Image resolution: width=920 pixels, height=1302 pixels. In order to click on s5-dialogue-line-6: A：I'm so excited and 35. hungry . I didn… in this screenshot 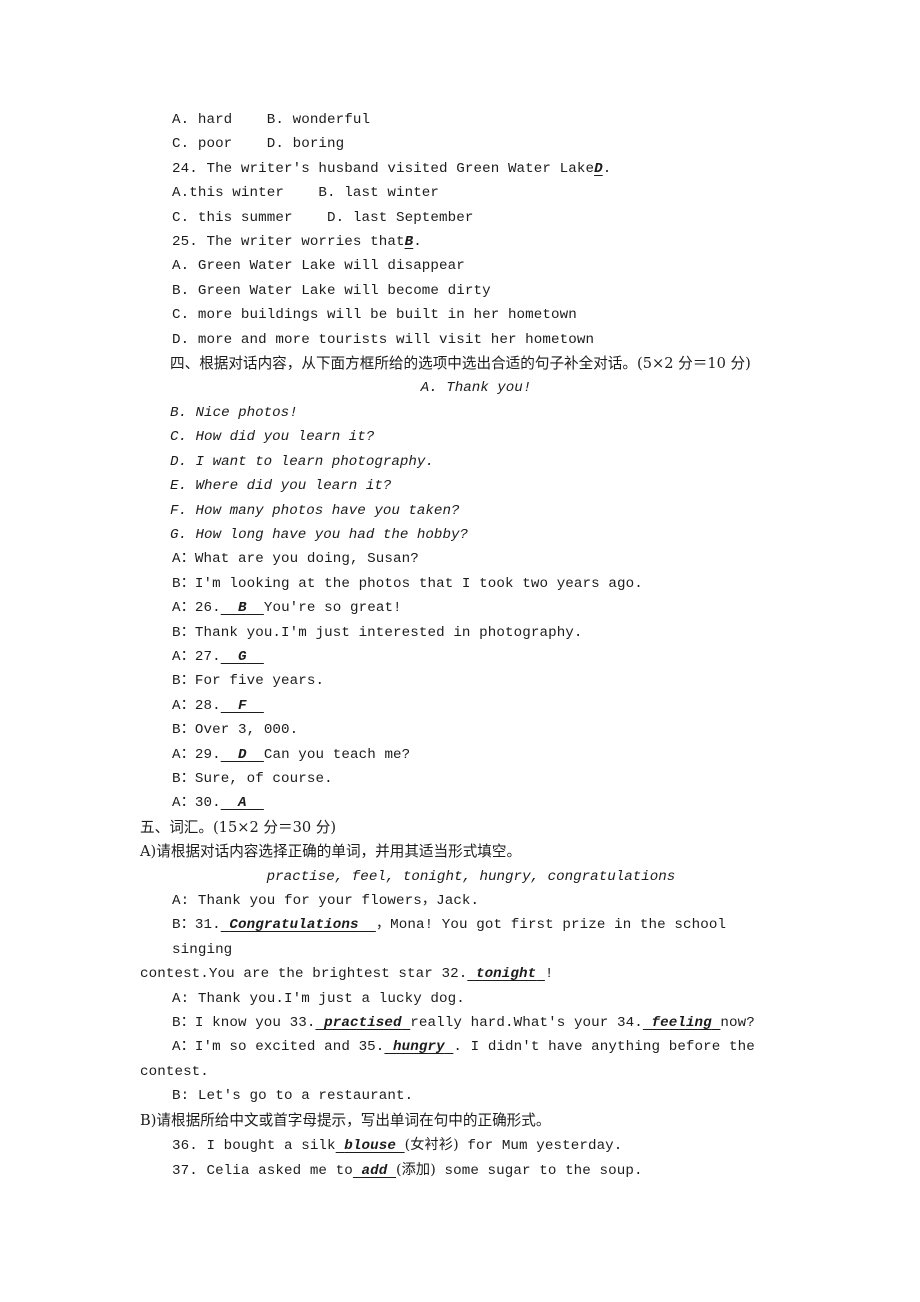, I will do `click(461, 1047)`.